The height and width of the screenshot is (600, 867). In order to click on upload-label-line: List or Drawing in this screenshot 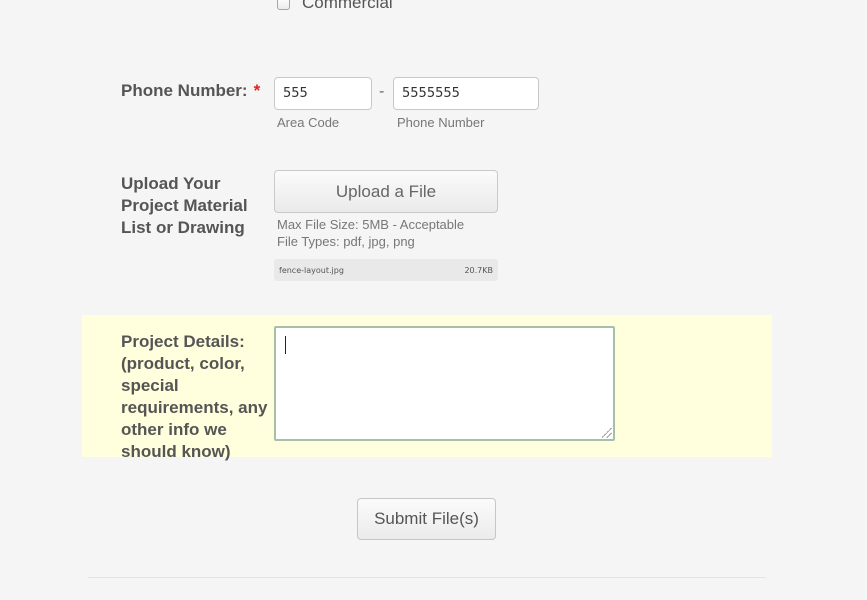, I will do `click(183, 227)`.